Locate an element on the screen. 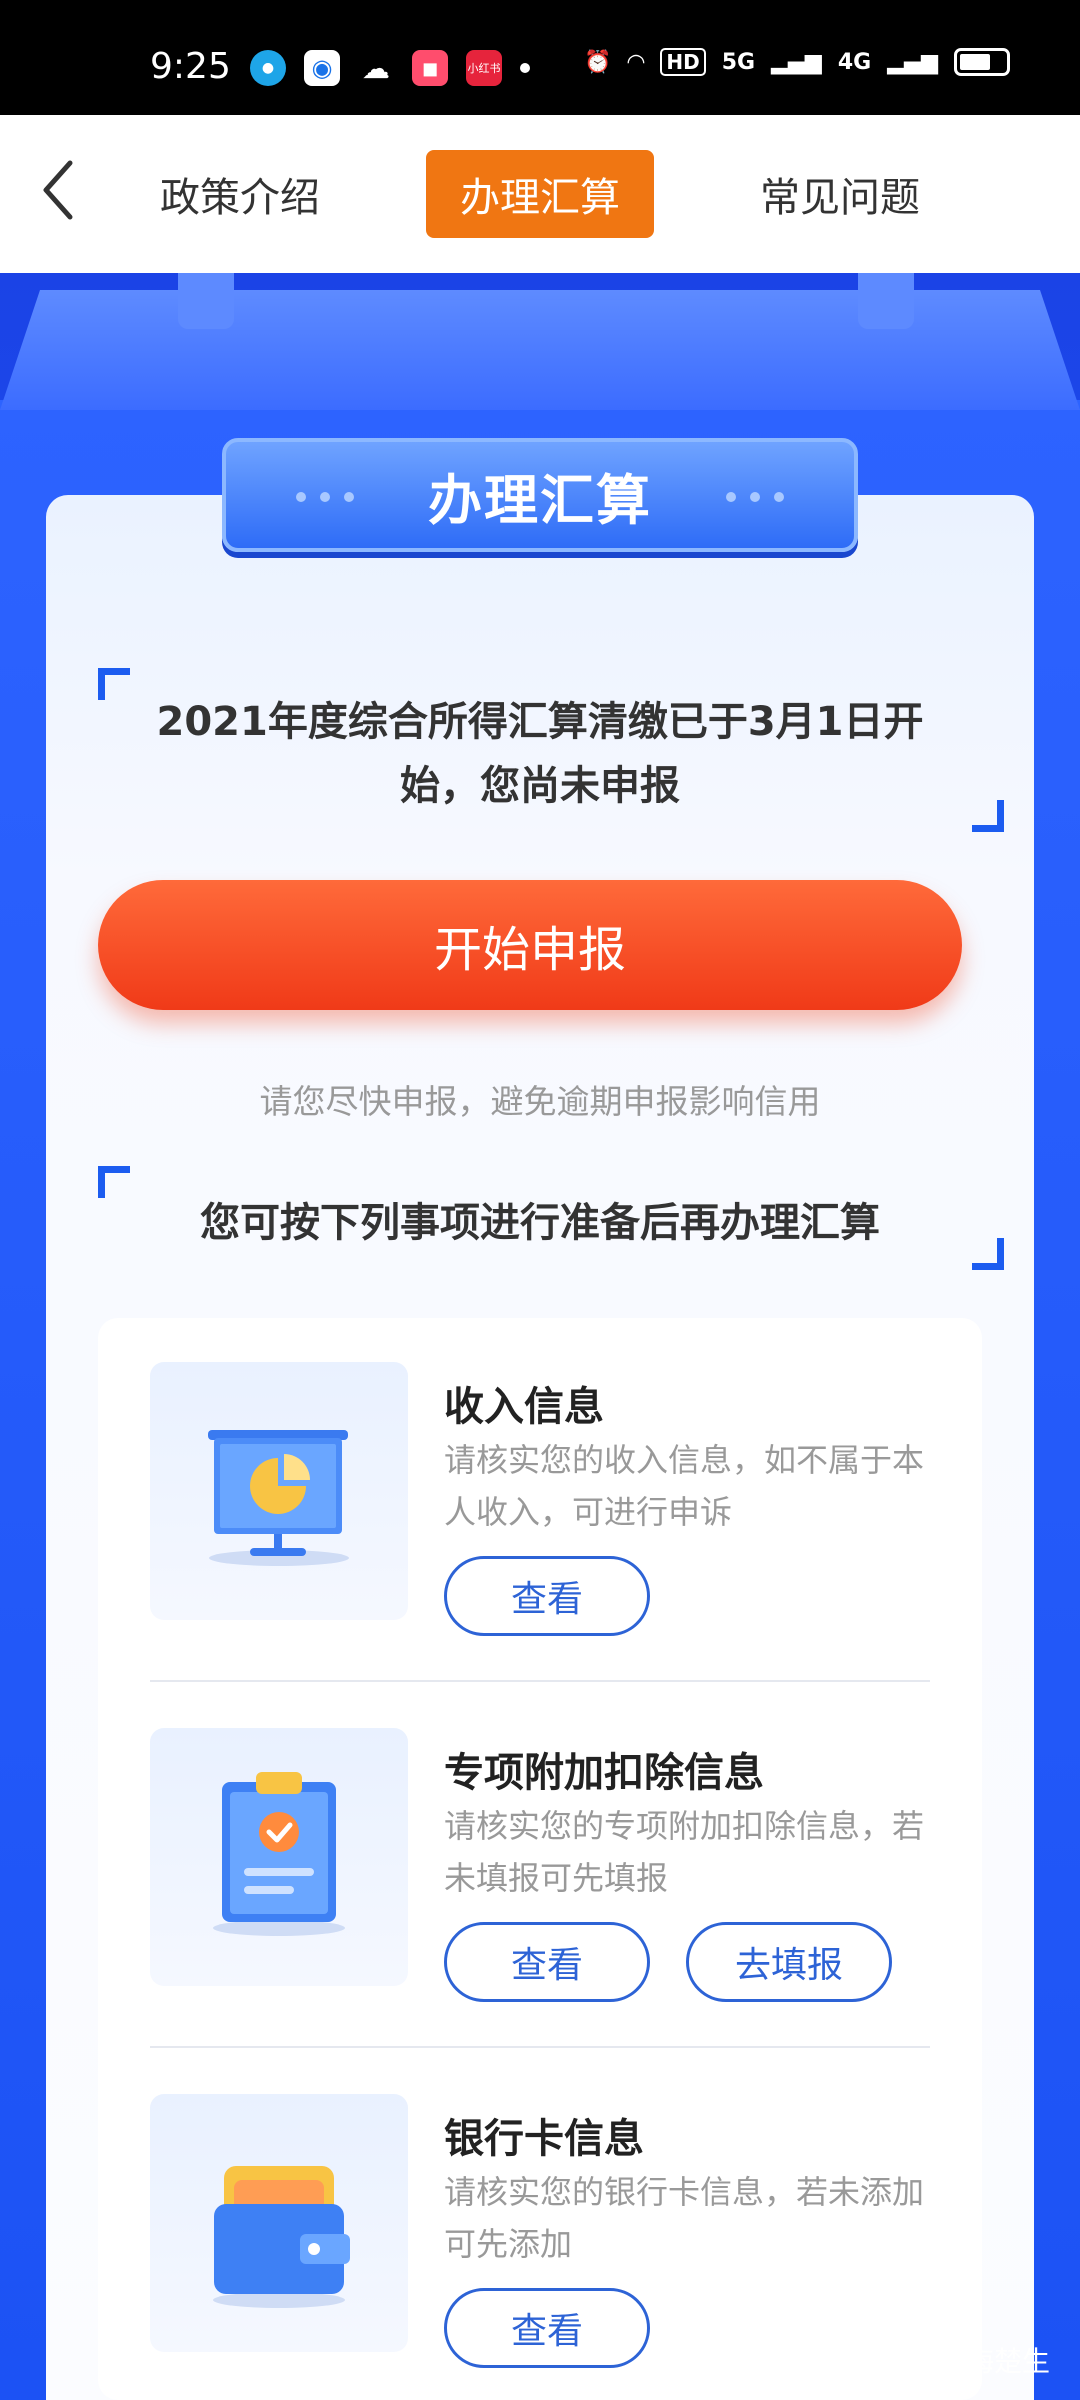 The width and height of the screenshot is (1080, 2400). wifi-icon: ◠ is located at coordinates (636, 62).